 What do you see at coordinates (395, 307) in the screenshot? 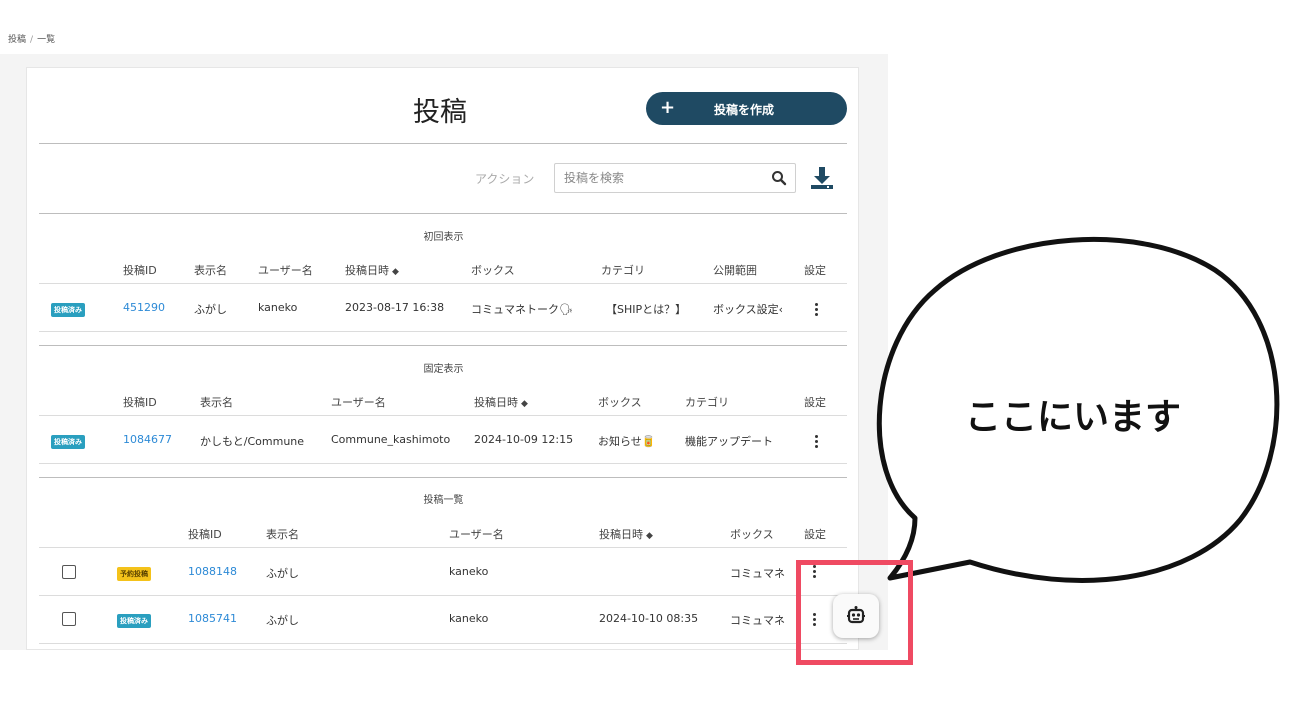
I see `posted-at: 2023-08-17 16:38` at bounding box center [395, 307].